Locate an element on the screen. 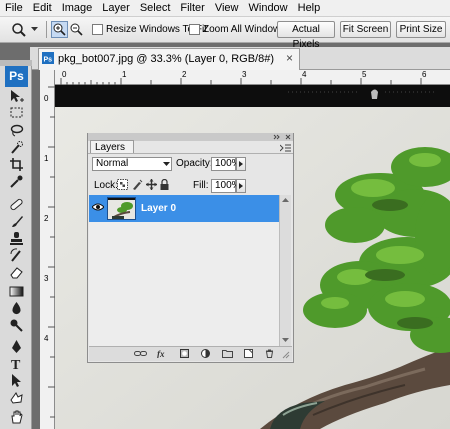  document-close-icon: × is located at coordinates (289, 58).